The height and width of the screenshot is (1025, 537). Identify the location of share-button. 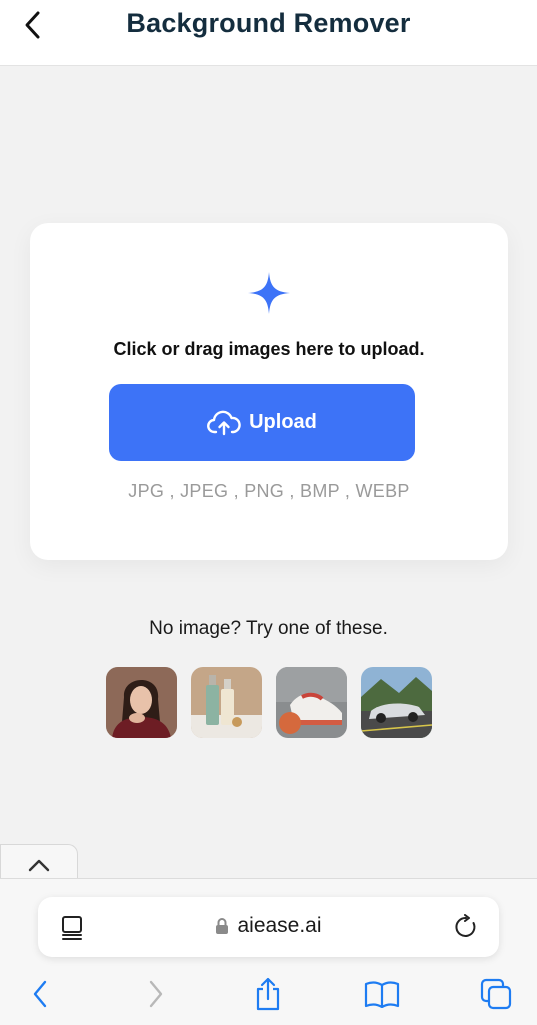
(268, 994).